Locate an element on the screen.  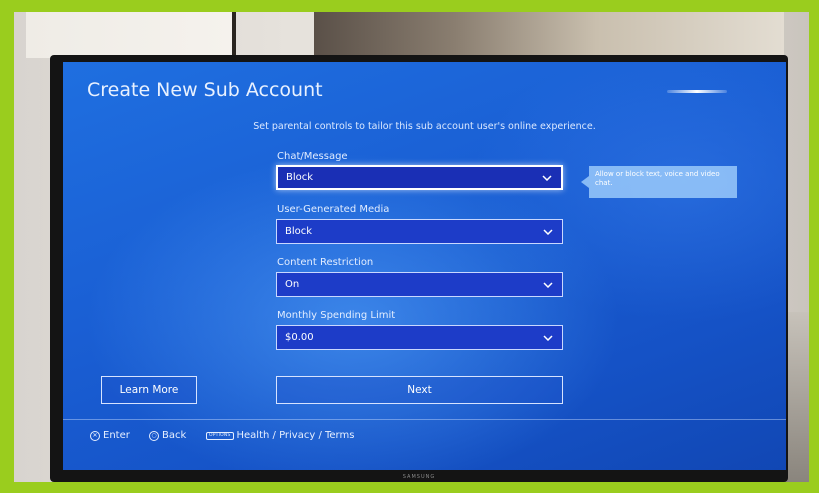
cross-button-icon: ✕ is located at coordinates (95, 435).